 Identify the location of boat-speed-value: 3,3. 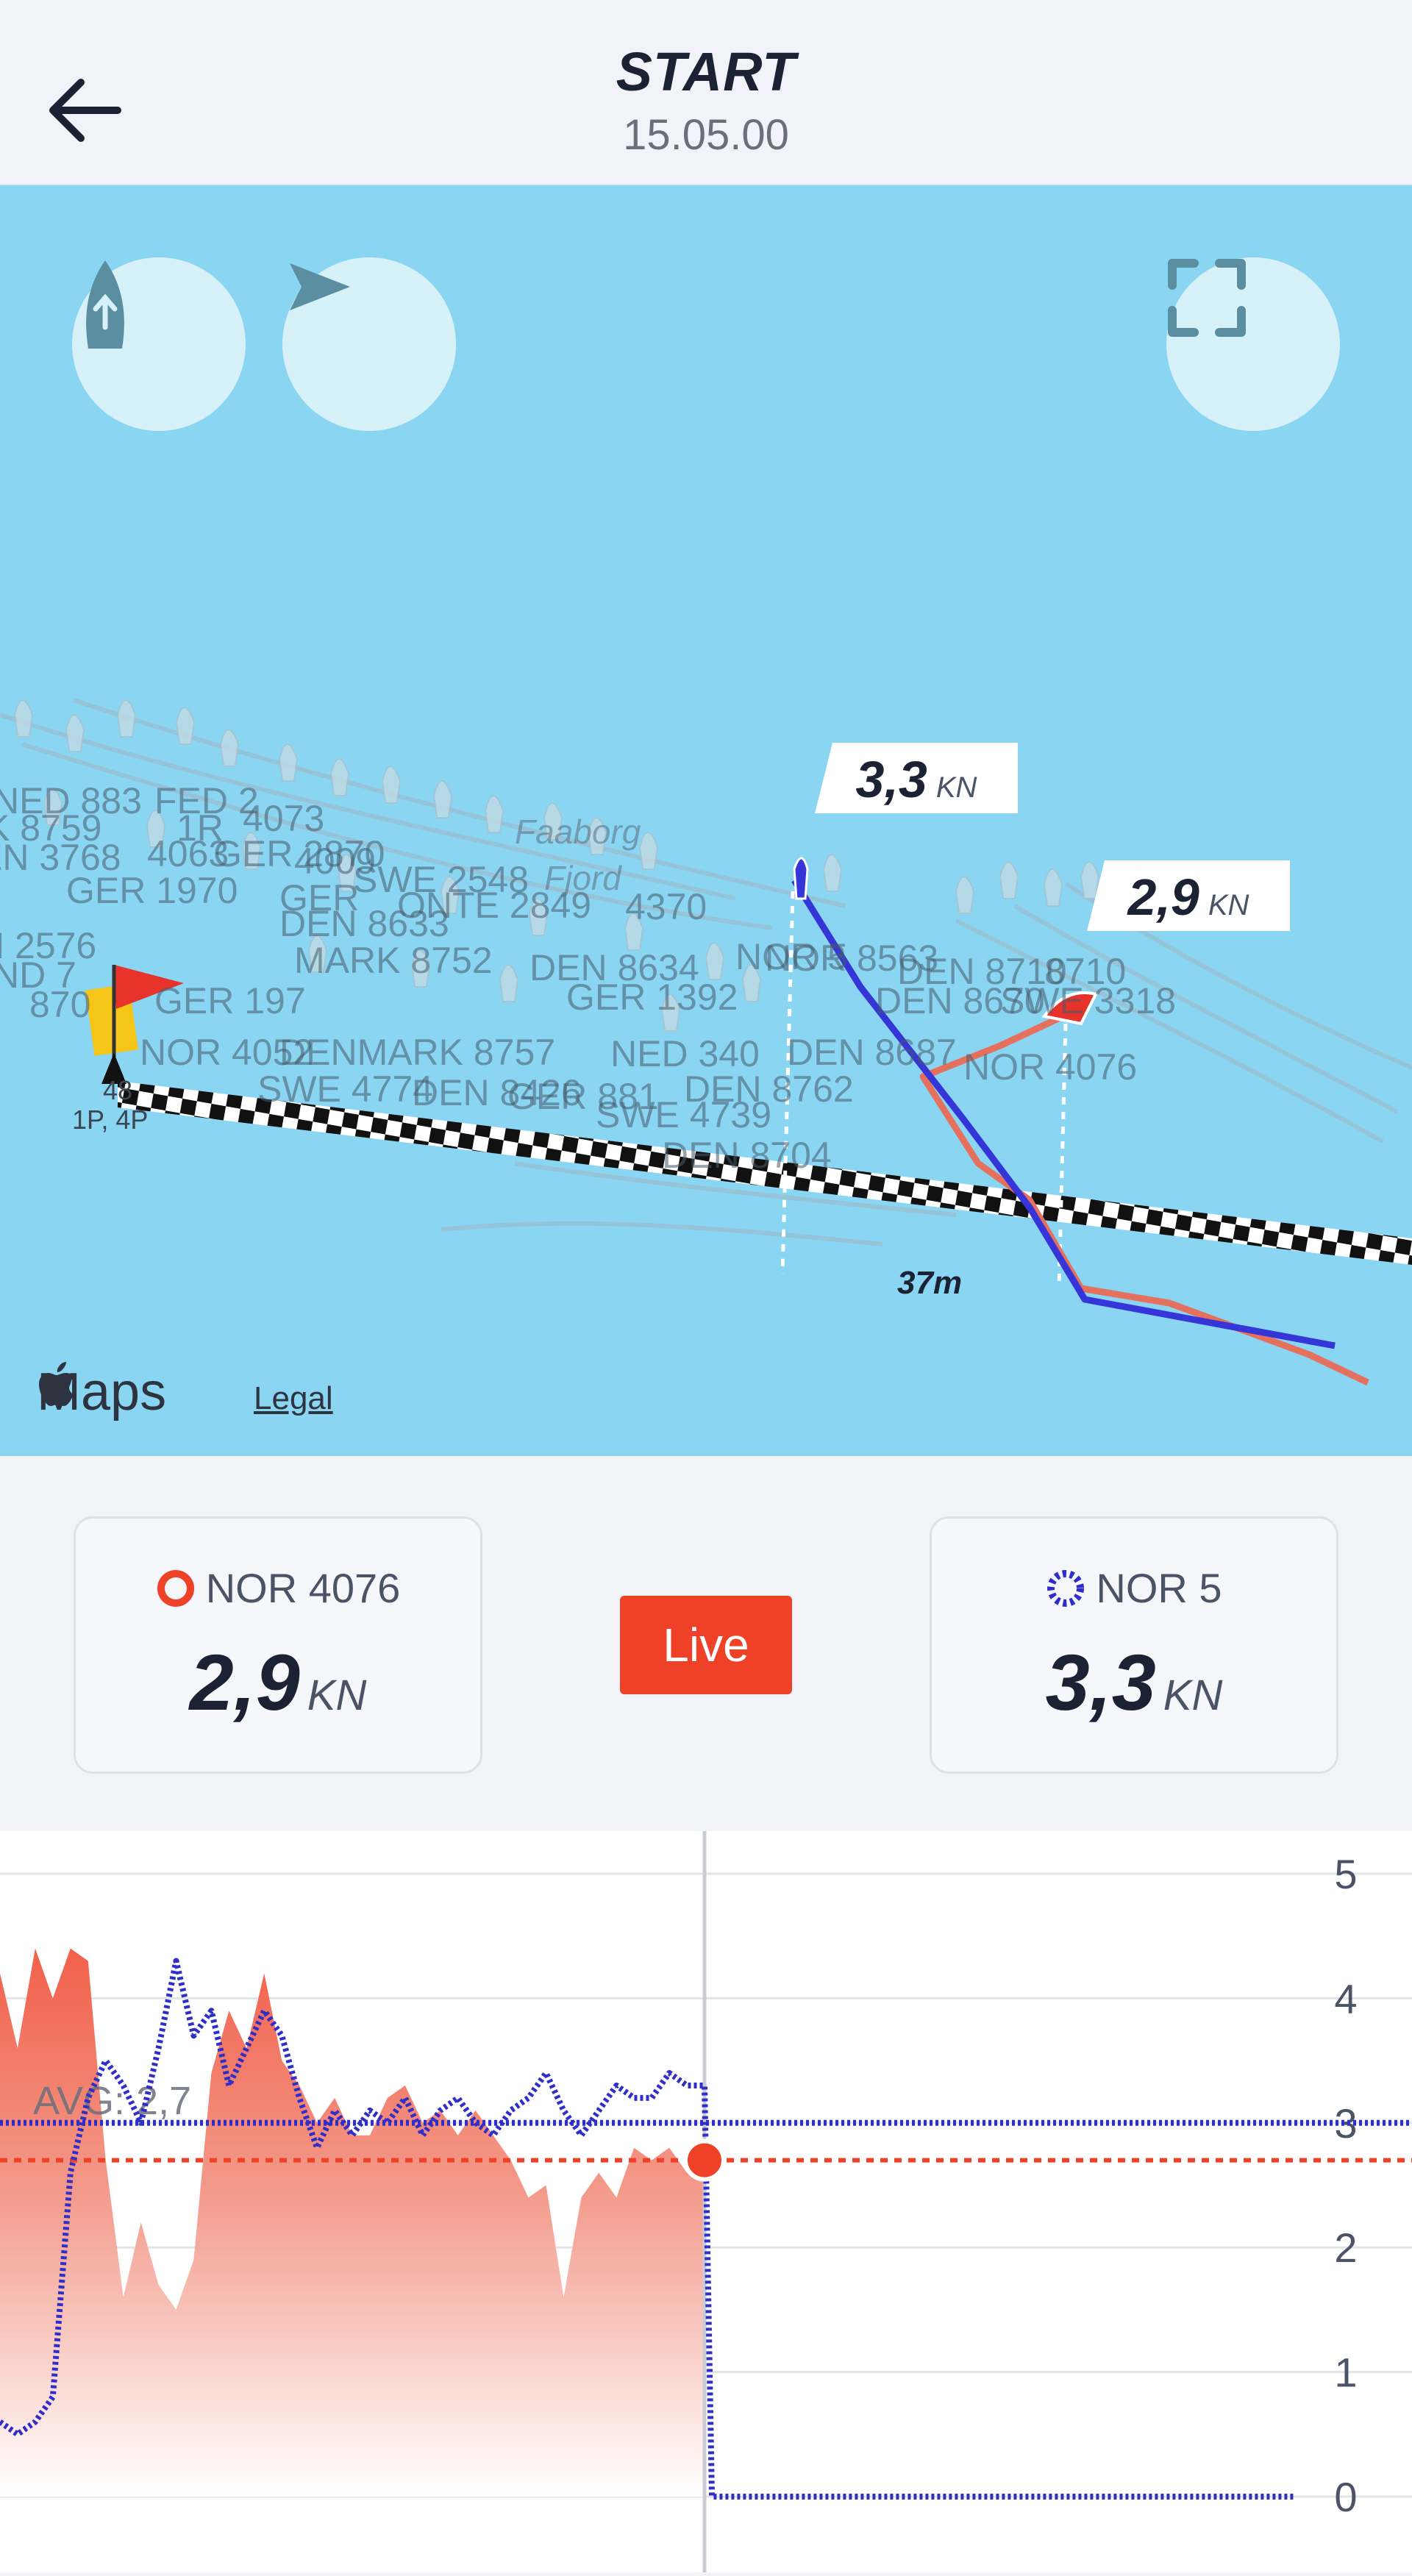
(1100, 1683).